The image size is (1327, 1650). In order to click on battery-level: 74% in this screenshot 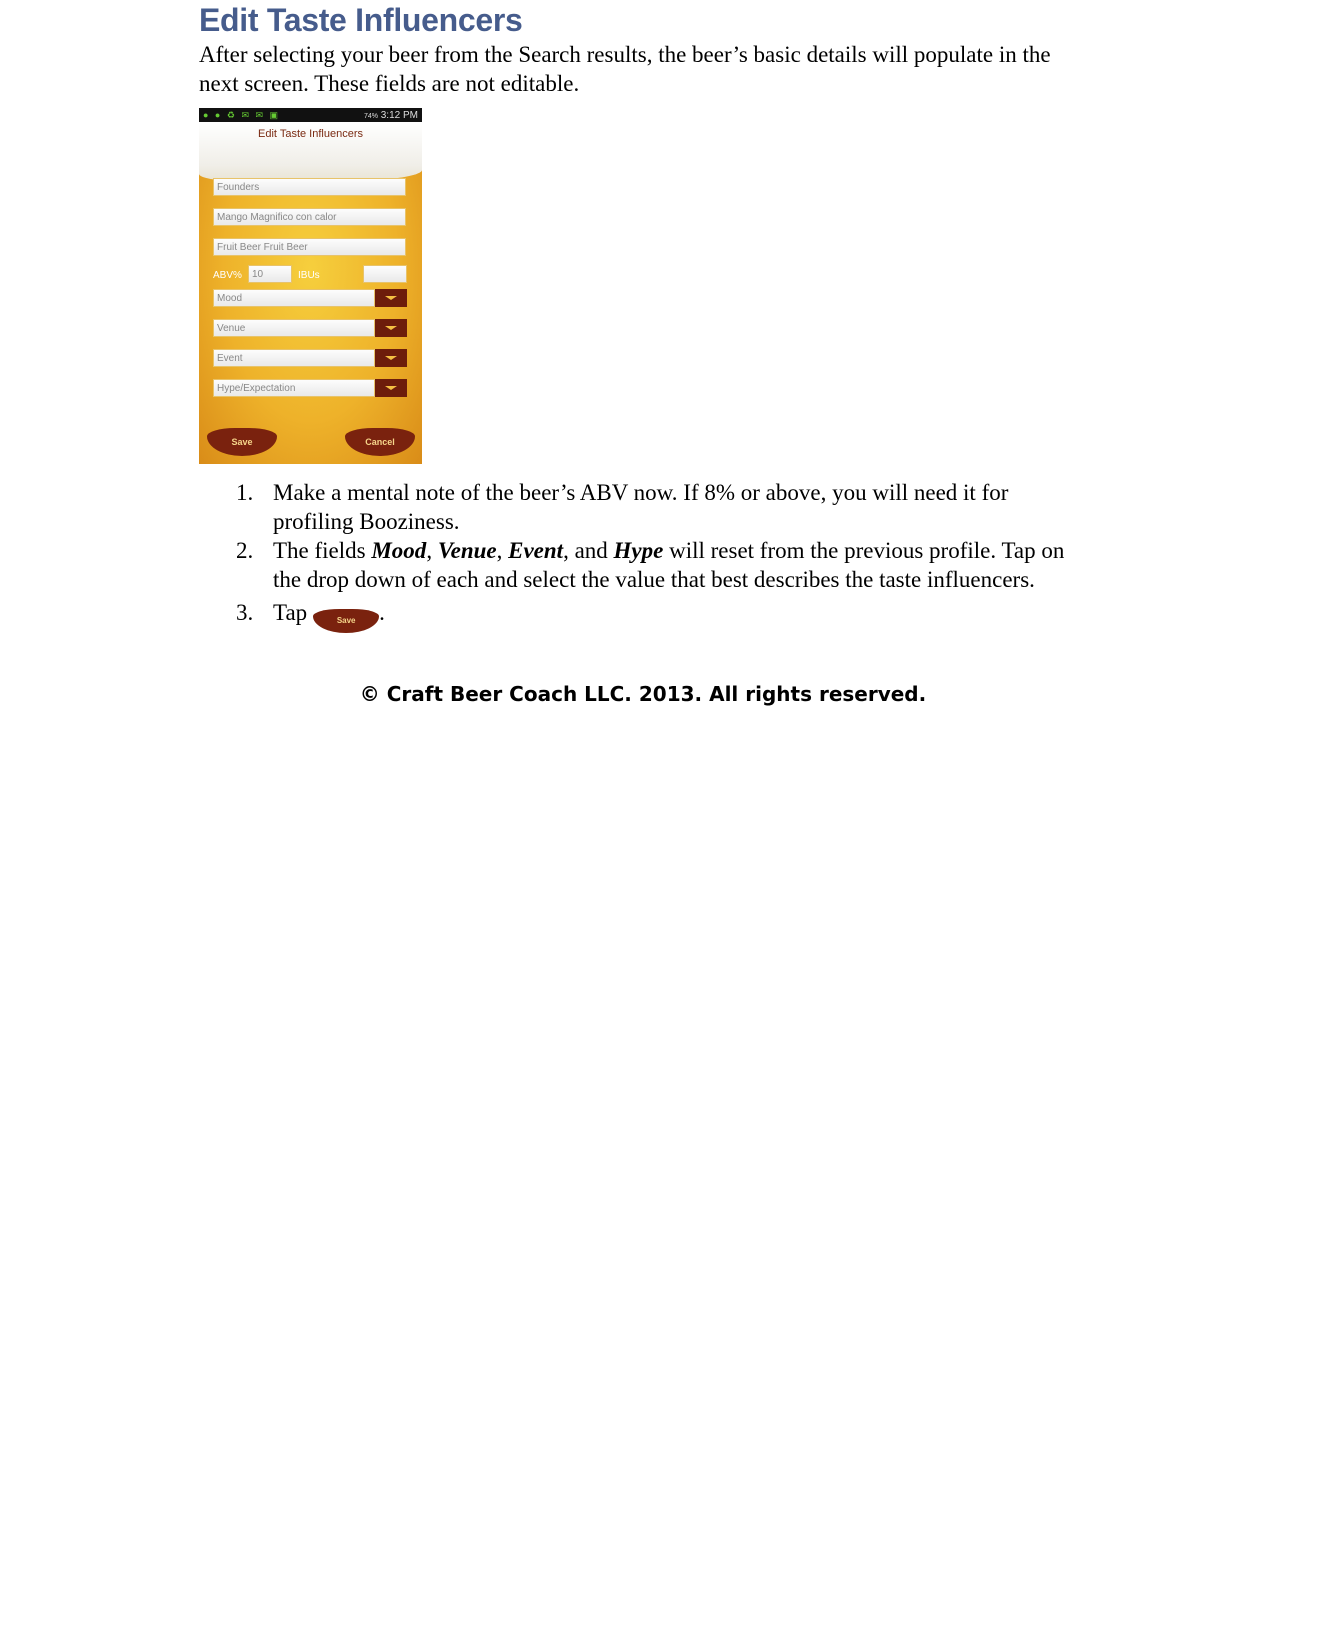, I will do `click(370, 116)`.